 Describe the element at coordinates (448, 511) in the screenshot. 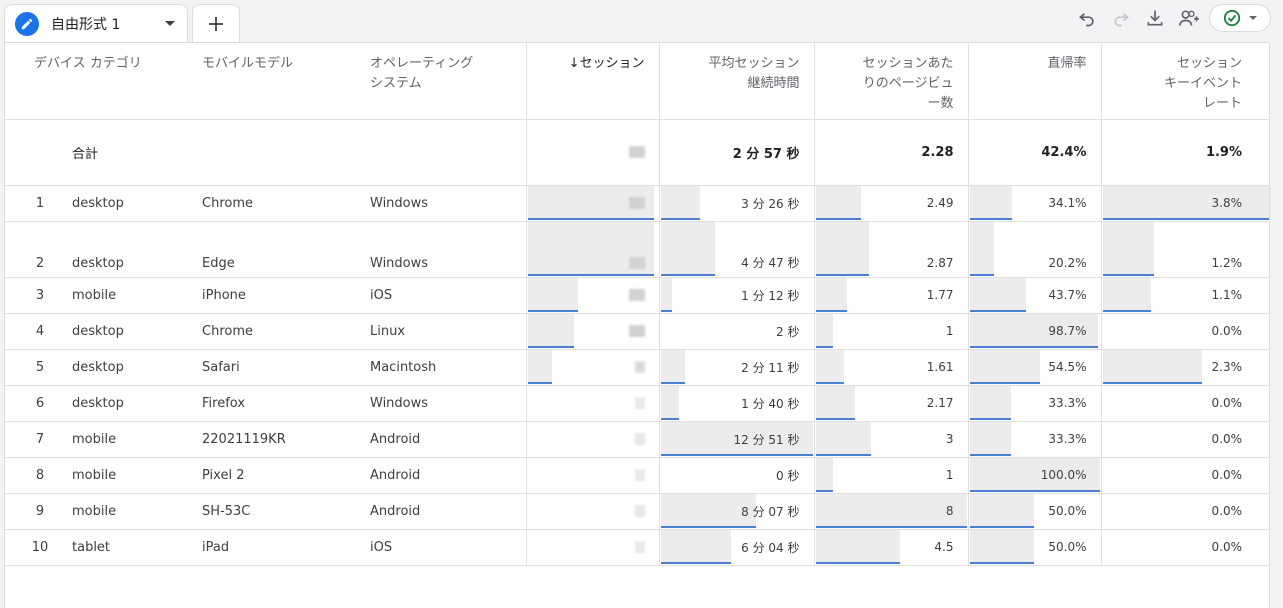

I see `operating-system-cell: Android` at that location.